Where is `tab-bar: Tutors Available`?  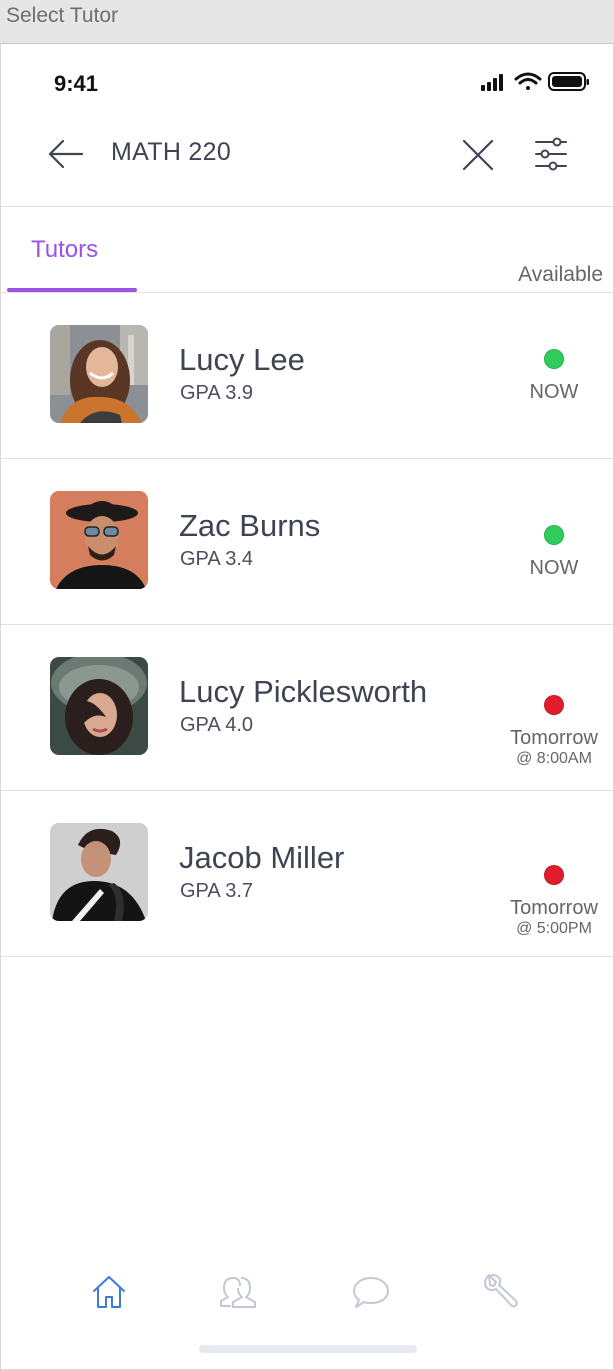 tab-bar: Tutors Available is located at coordinates (307, 250).